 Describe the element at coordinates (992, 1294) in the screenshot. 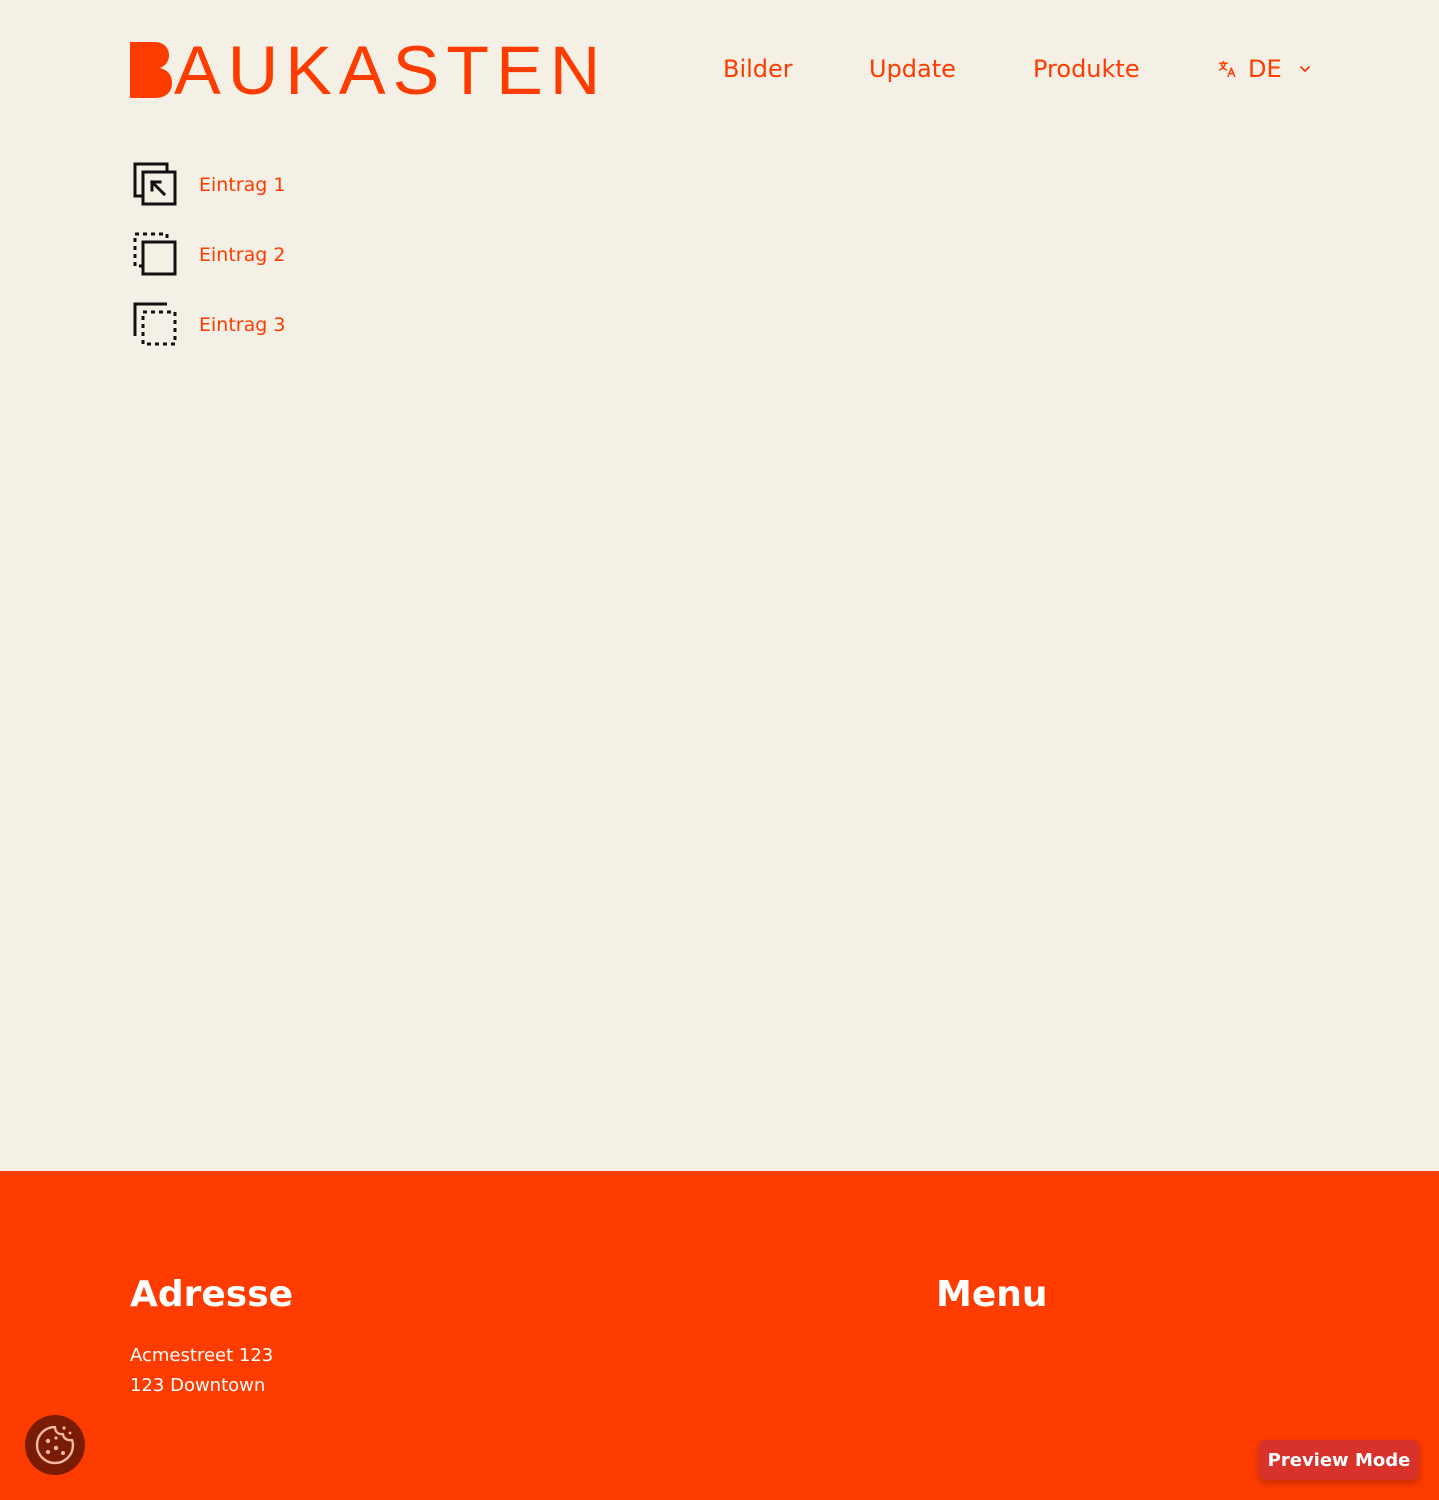

I see `menu-heading: Menu` at that location.